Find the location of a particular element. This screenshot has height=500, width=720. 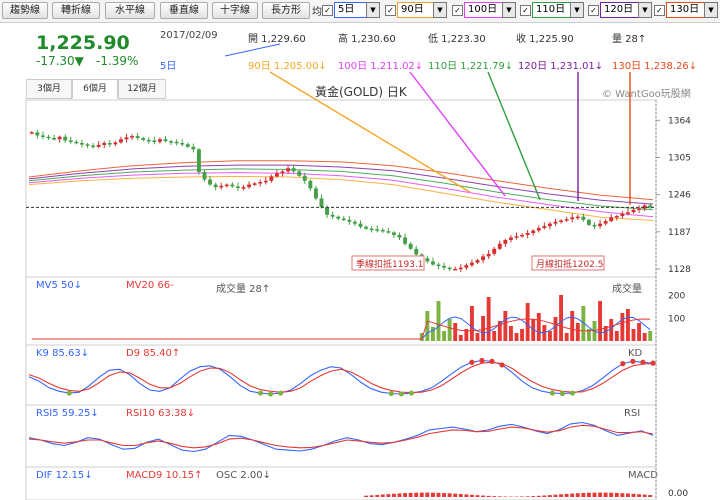

y-tick-label: 1364 is located at coordinates (679, 121).